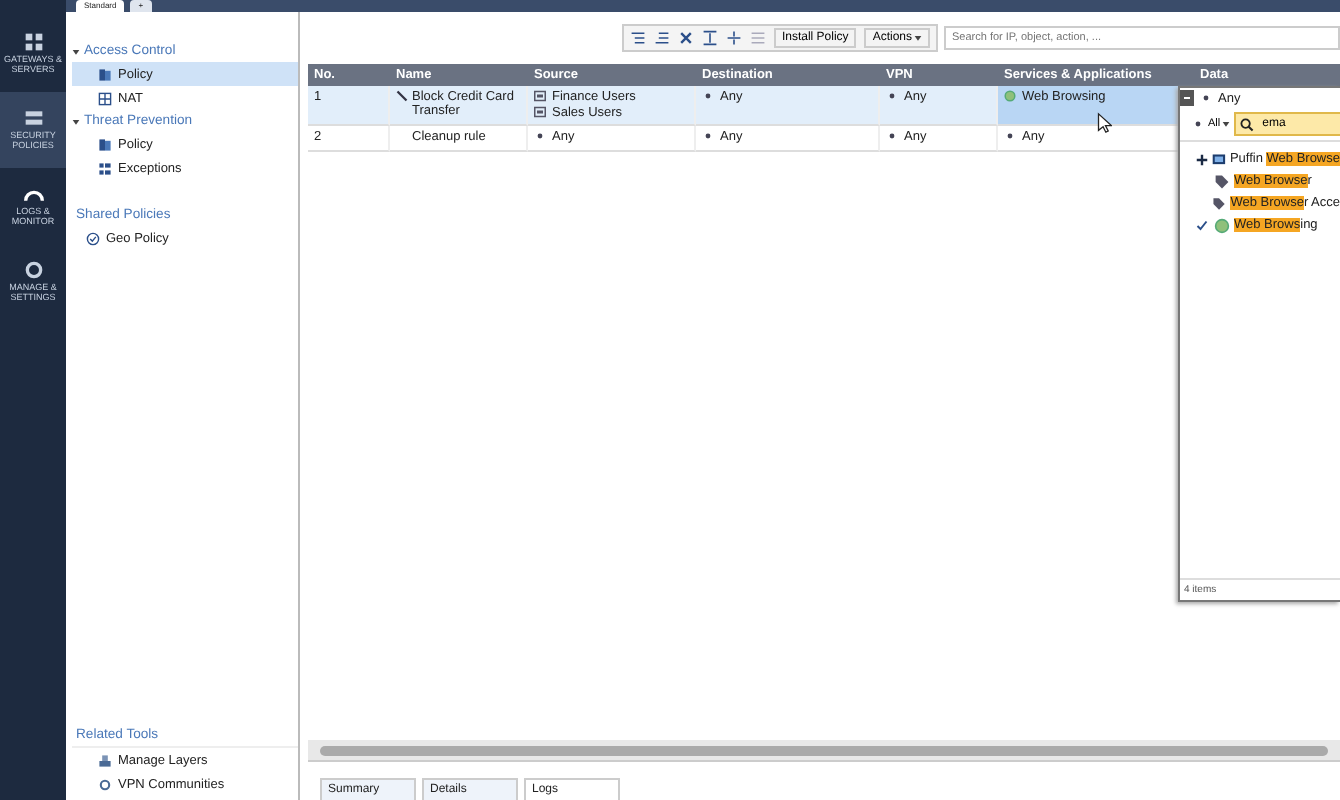 The image size is (1340, 800). I want to click on rule-below-icon, so click(661, 38).